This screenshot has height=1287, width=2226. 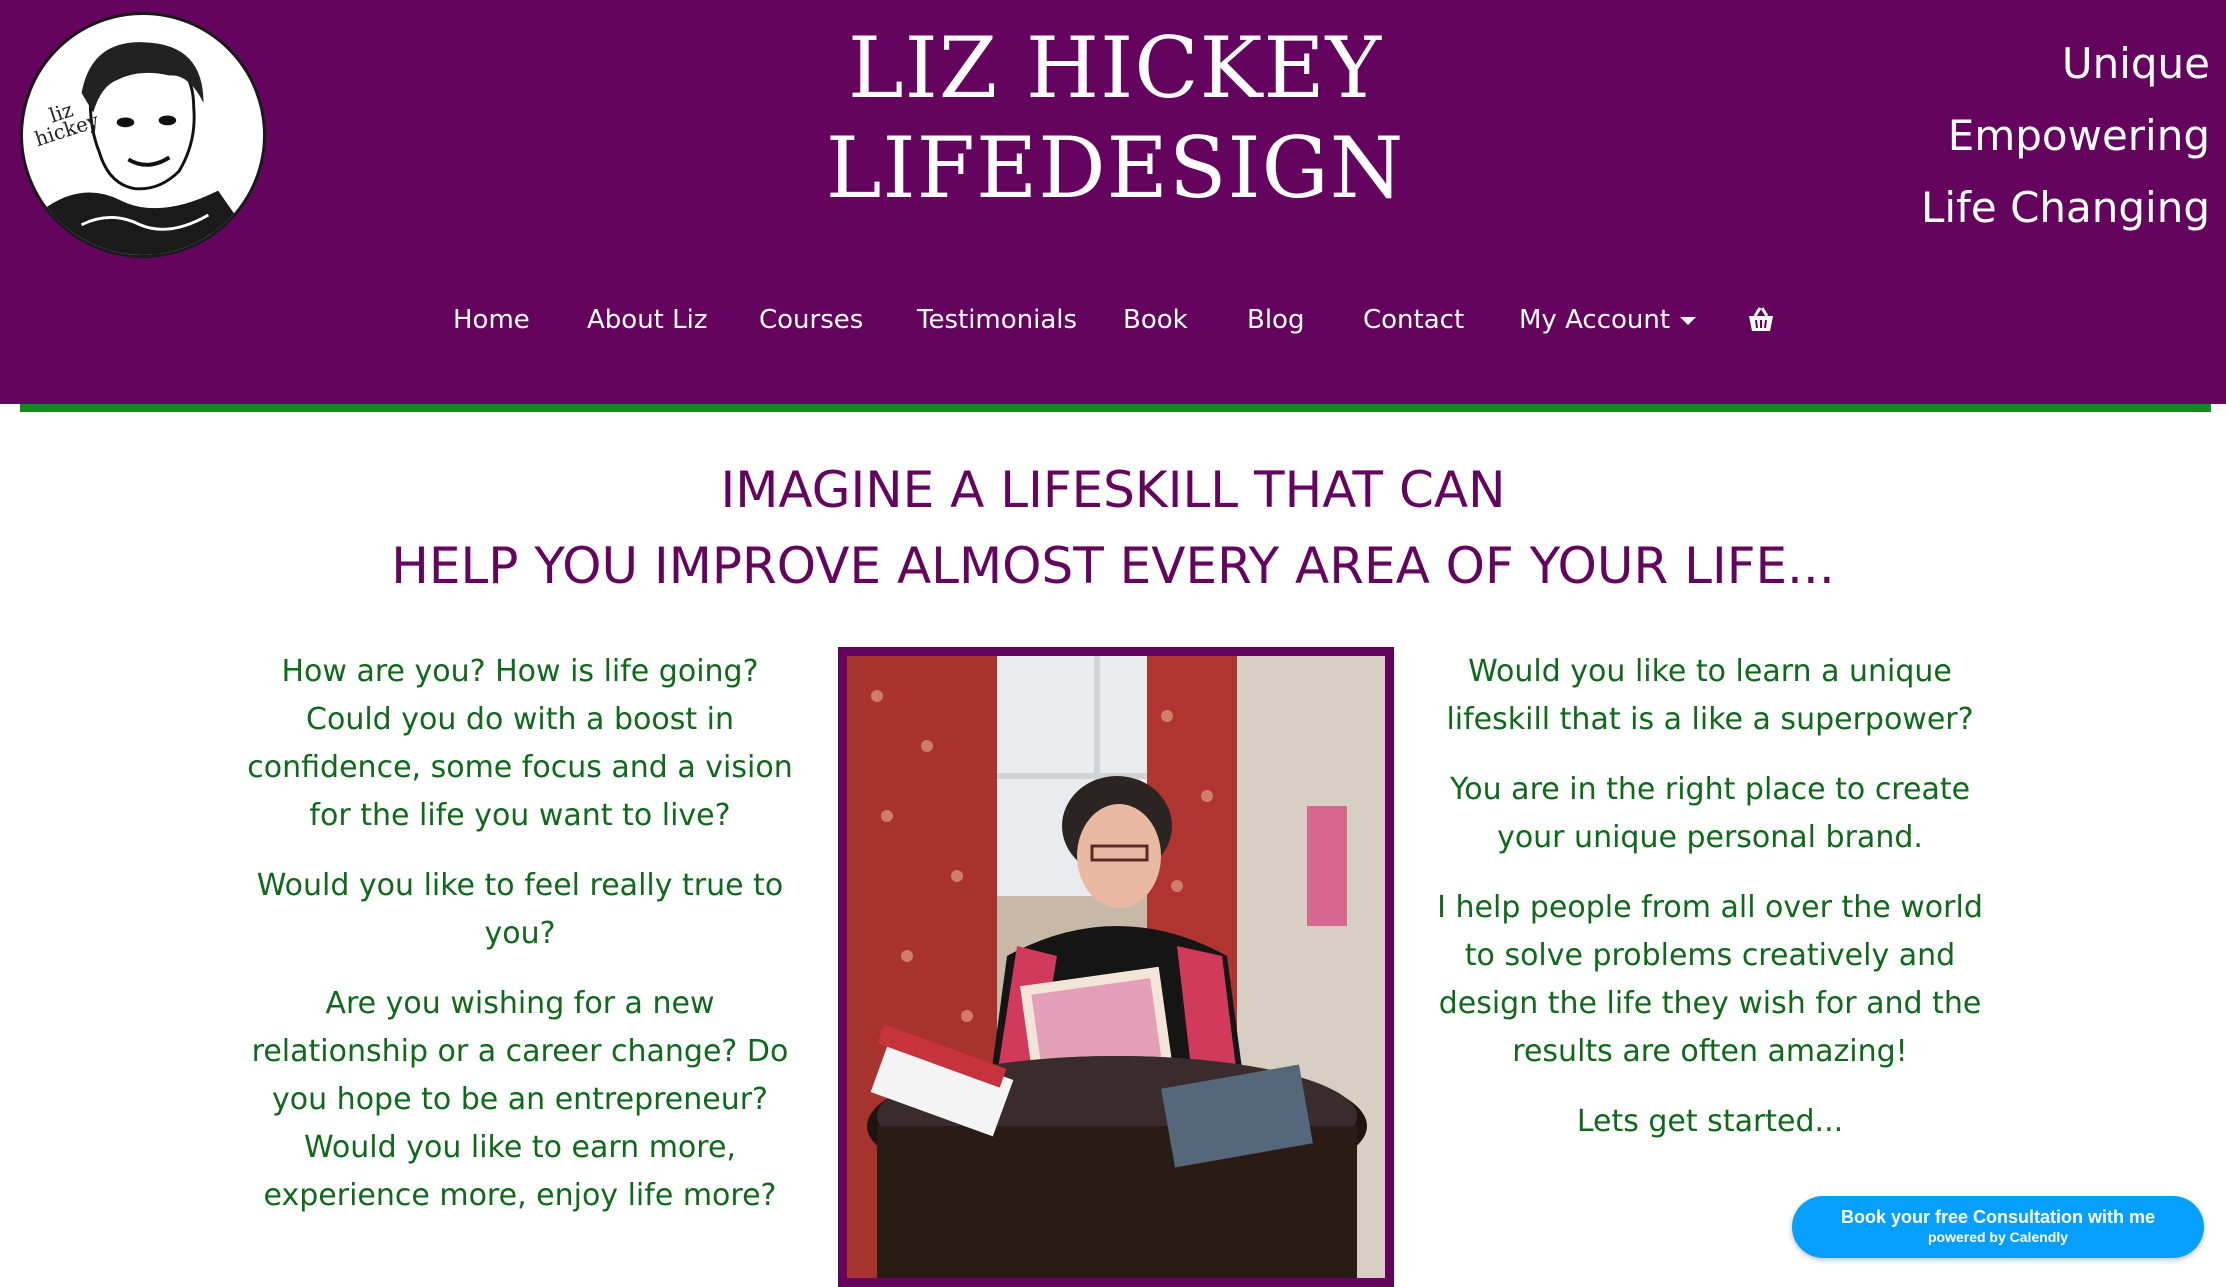 I want to click on chevron-down-icon, so click(x=1688, y=320).